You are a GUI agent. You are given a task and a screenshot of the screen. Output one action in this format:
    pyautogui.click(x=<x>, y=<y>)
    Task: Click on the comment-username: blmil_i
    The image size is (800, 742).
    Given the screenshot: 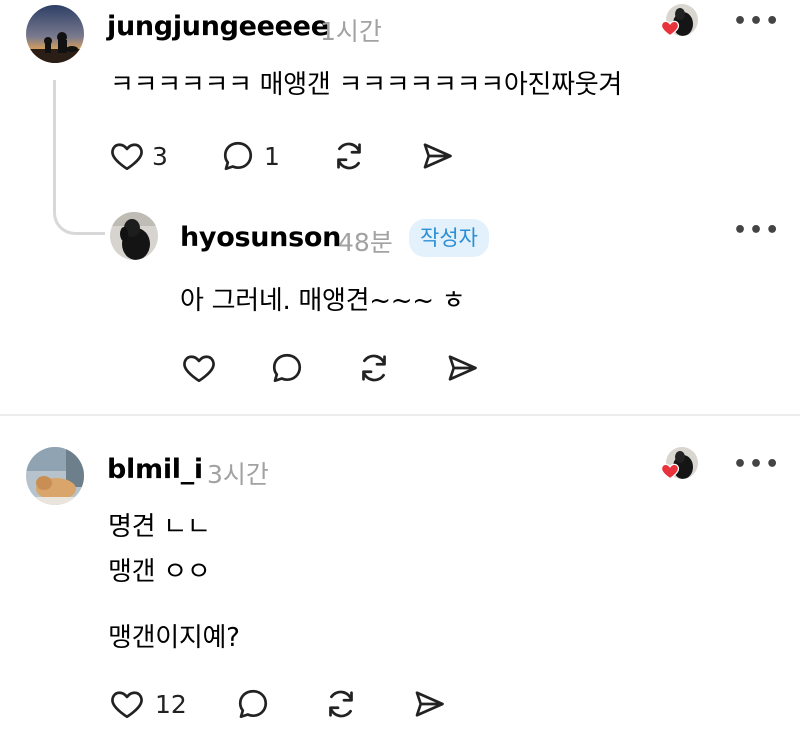 What is the action you would take?
    pyautogui.click(x=155, y=469)
    